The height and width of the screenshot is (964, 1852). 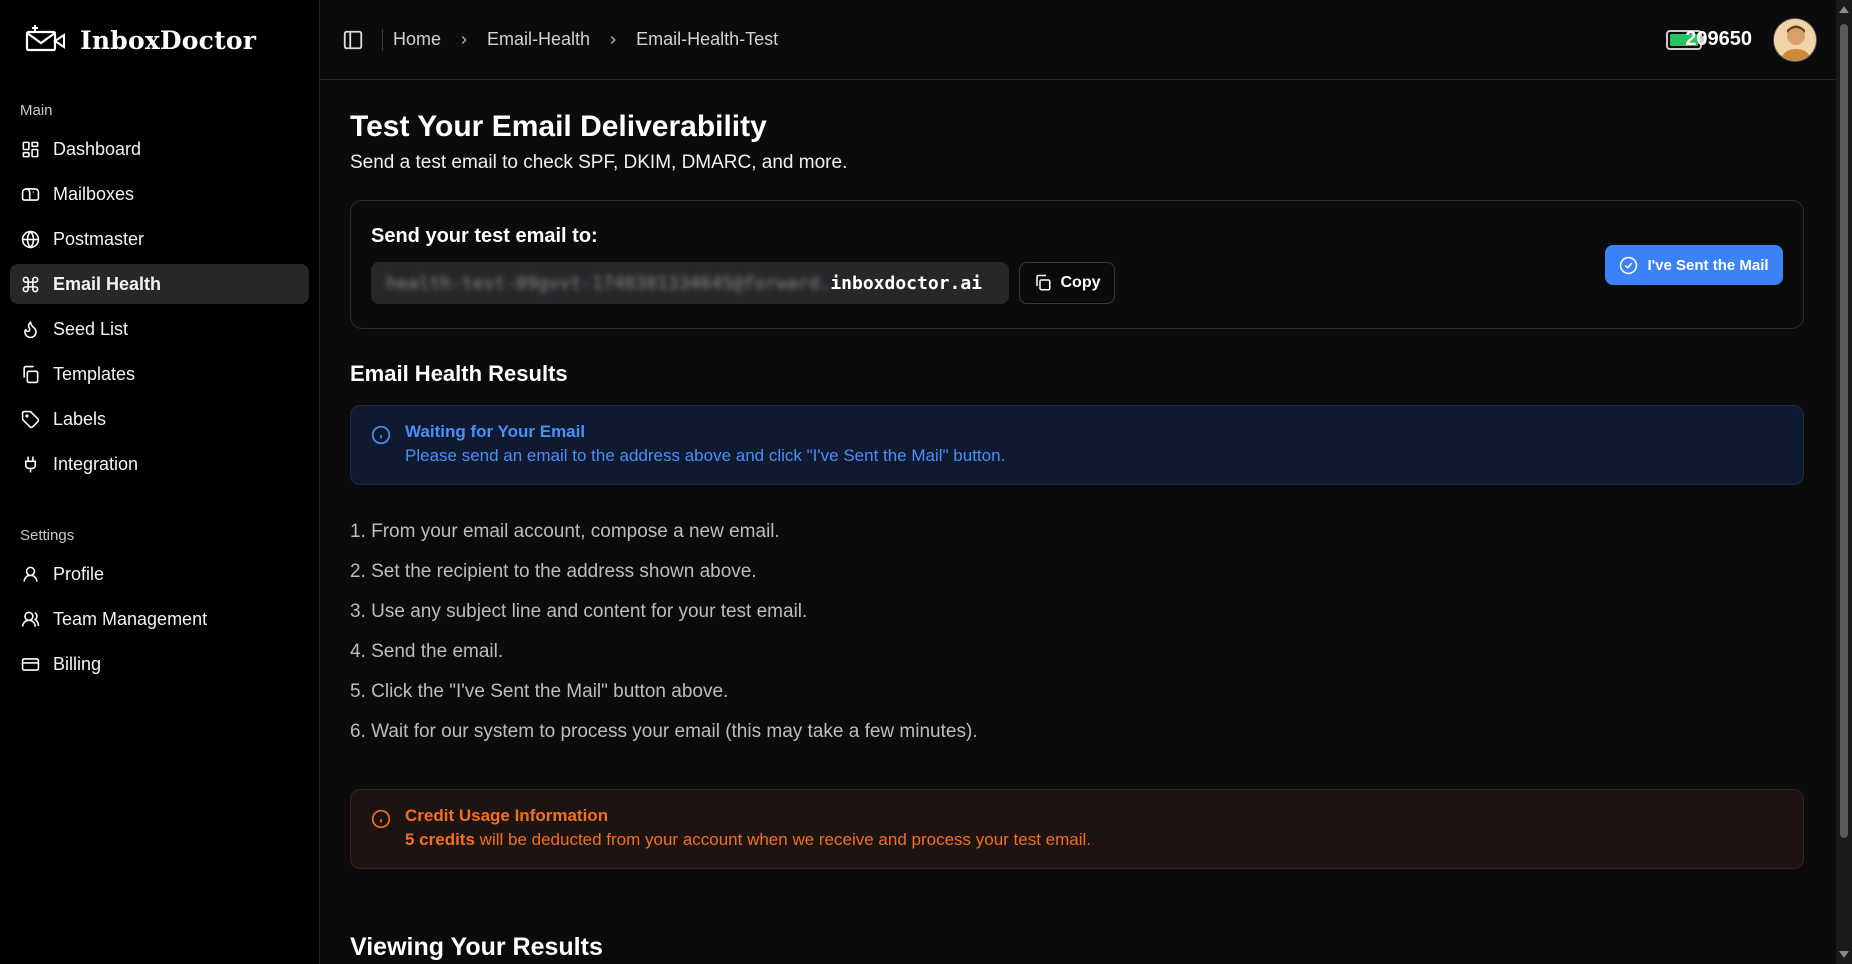 What do you see at coordinates (130, 618) in the screenshot?
I see `sidebar-item-label: Team Management` at bounding box center [130, 618].